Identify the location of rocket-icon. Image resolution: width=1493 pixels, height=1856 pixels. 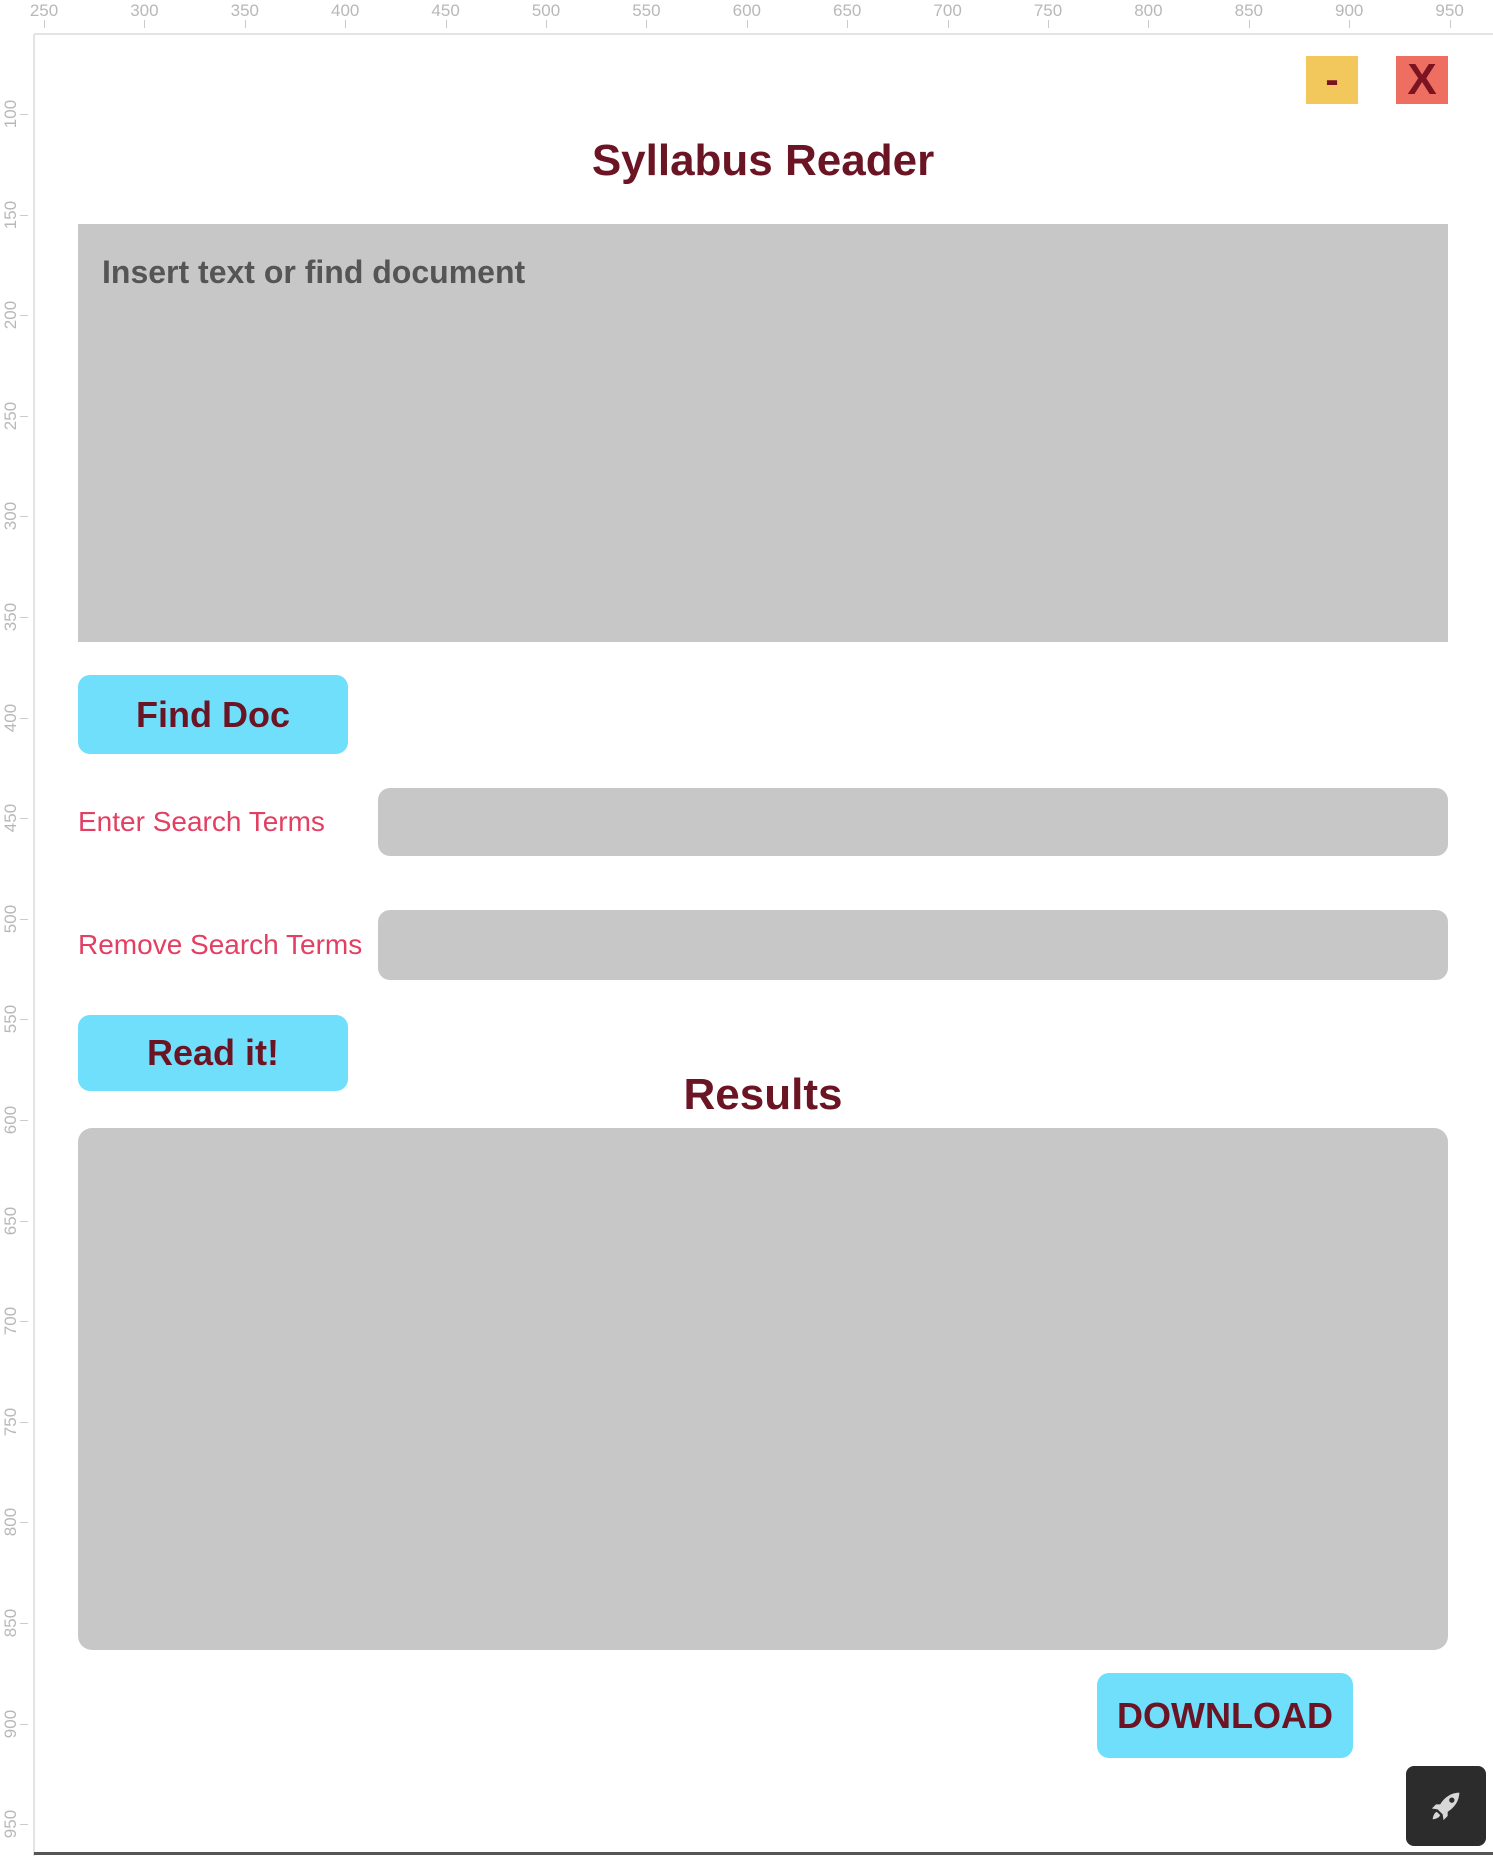
(1445, 1806).